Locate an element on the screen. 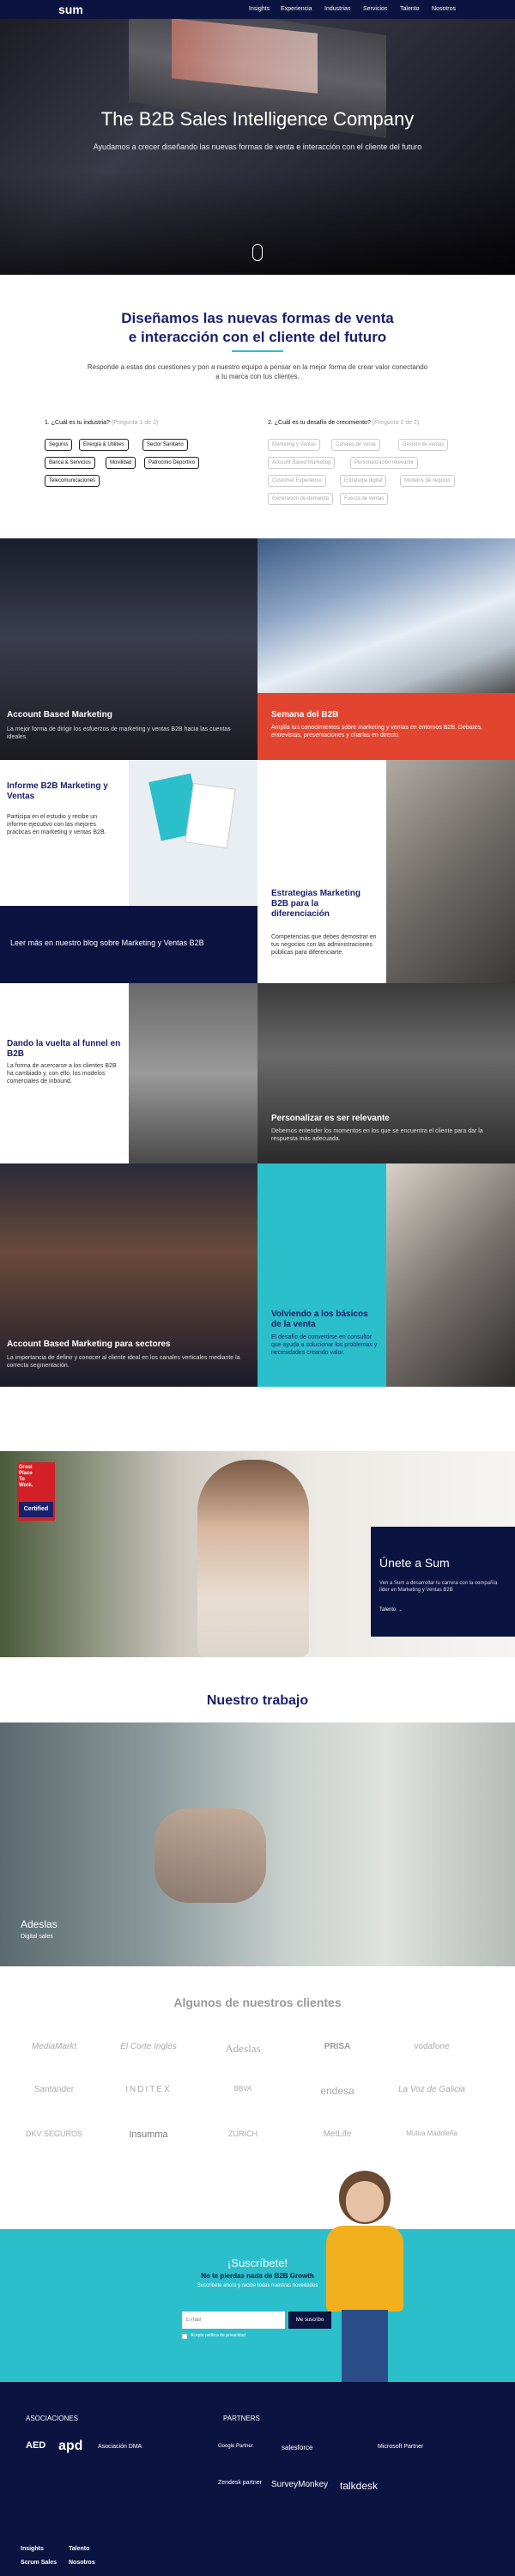 This screenshot has width=515, height=2576. work-image is located at coordinates (257, 1844).